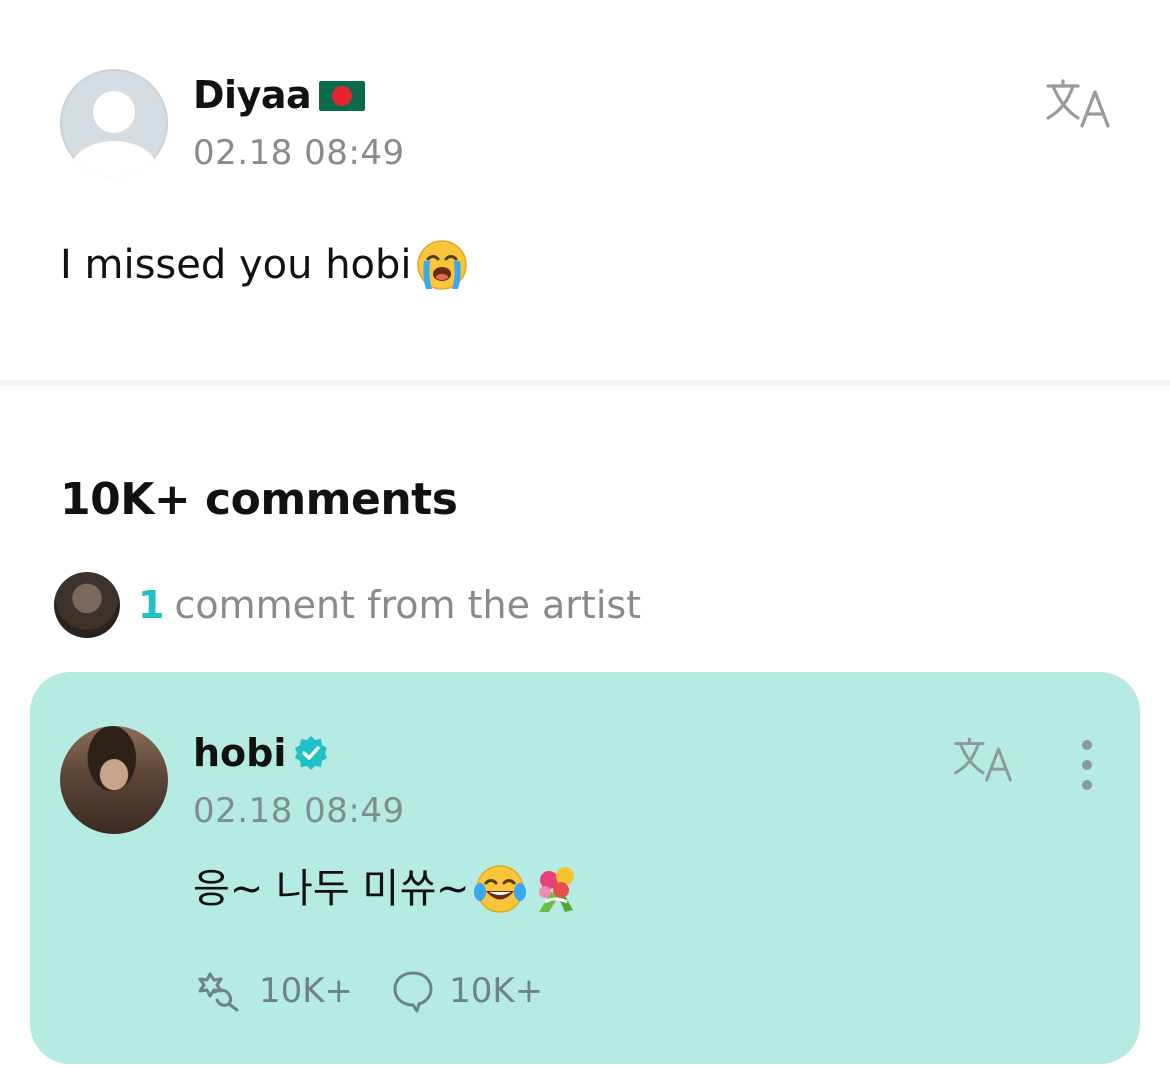 The width and height of the screenshot is (1170, 1067). What do you see at coordinates (500, 889) in the screenshot?
I see `face-with-tears-of-joy-icon` at bounding box center [500, 889].